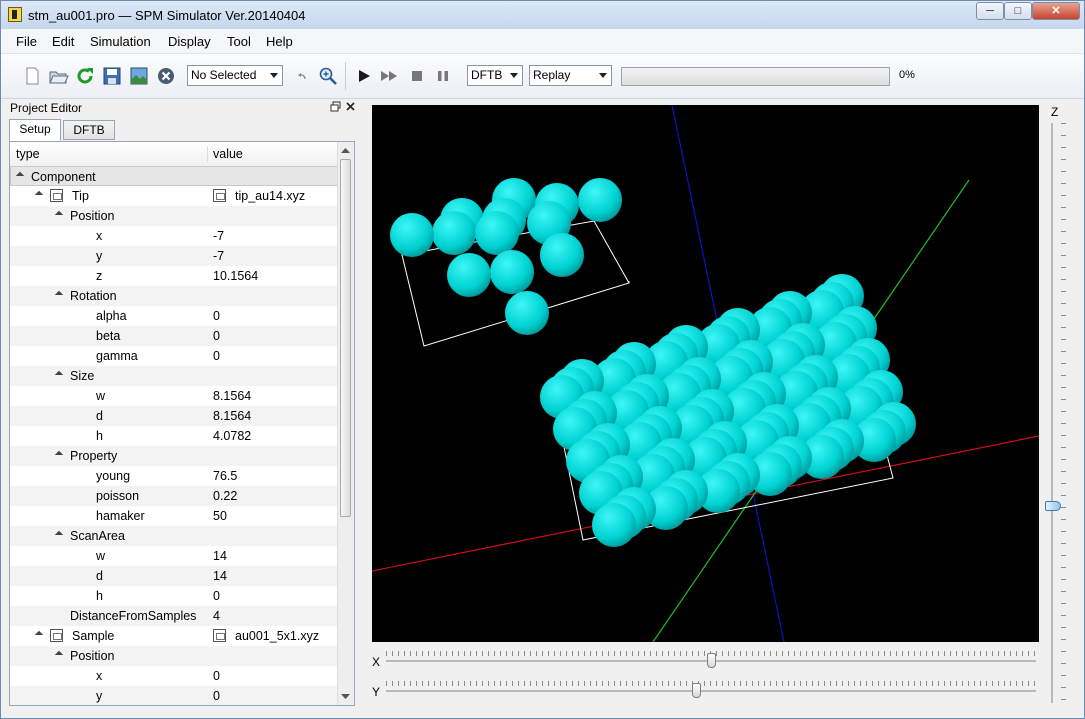  What do you see at coordinates (174, 436) in the screenshot?
I see `tree-row: h 4.0782` at bounding box center [174, 436].